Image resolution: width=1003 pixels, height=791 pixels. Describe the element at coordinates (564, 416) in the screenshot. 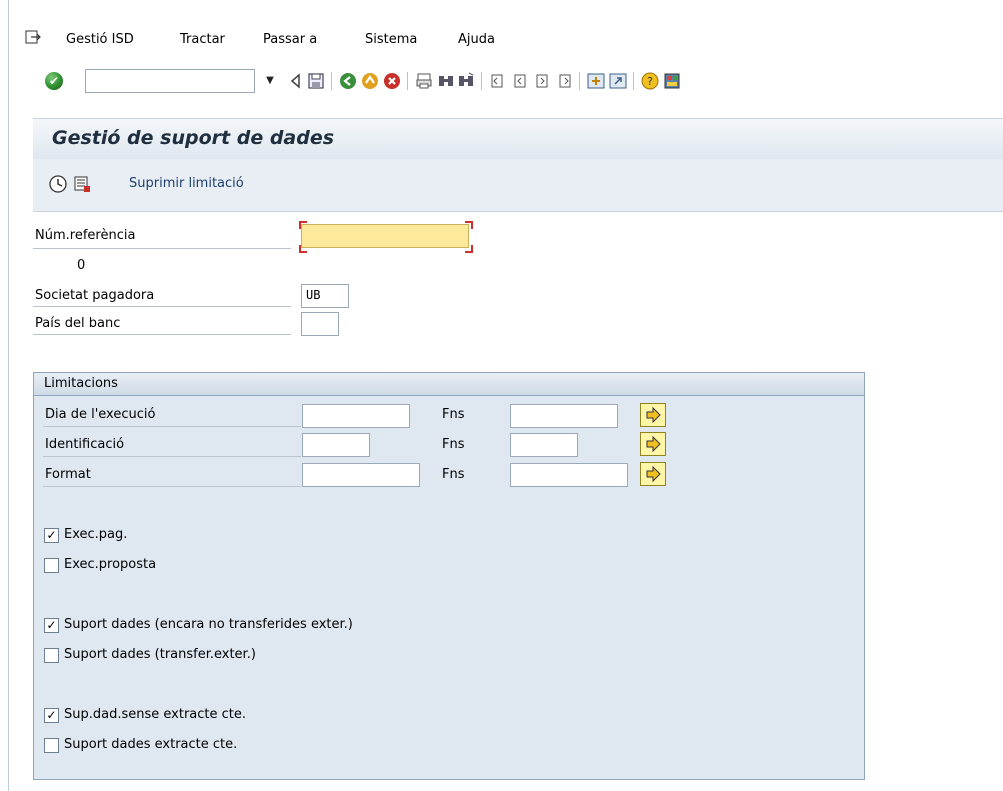

I see `exec-date-to-input` at that location.